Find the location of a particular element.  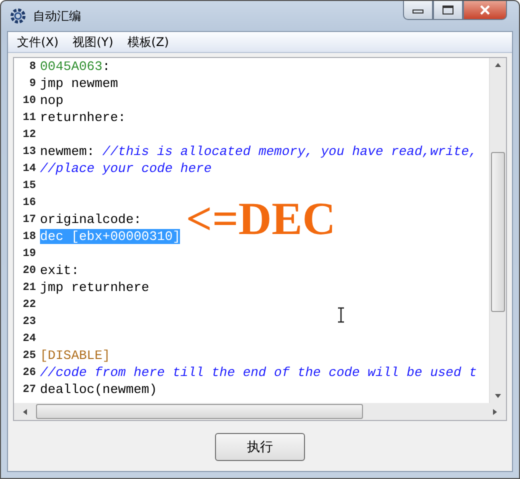

code-comment: //place your code here is located at coordinates (126, 168).